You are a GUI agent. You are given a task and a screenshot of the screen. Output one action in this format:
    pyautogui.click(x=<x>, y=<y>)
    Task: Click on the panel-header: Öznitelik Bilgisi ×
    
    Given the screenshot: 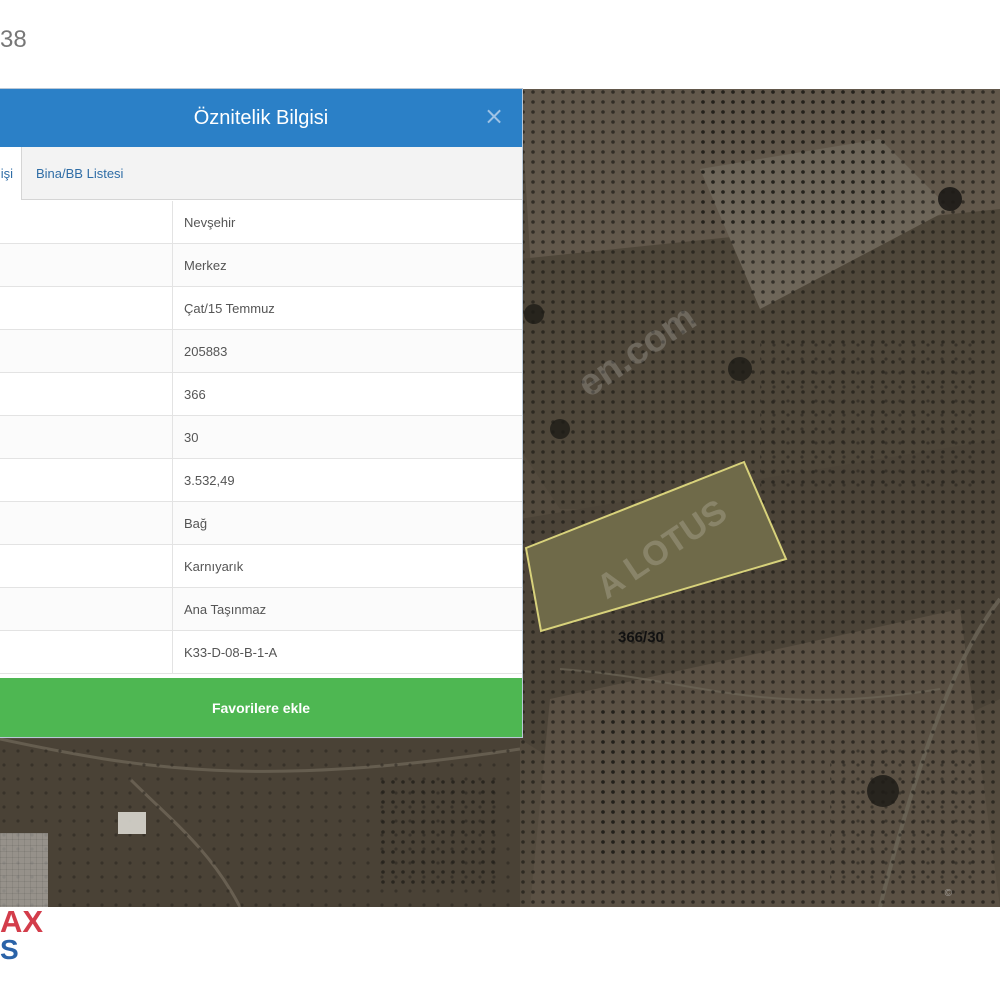 What is the action you would take?
    pyautogui.click(x=261, y=118)
    